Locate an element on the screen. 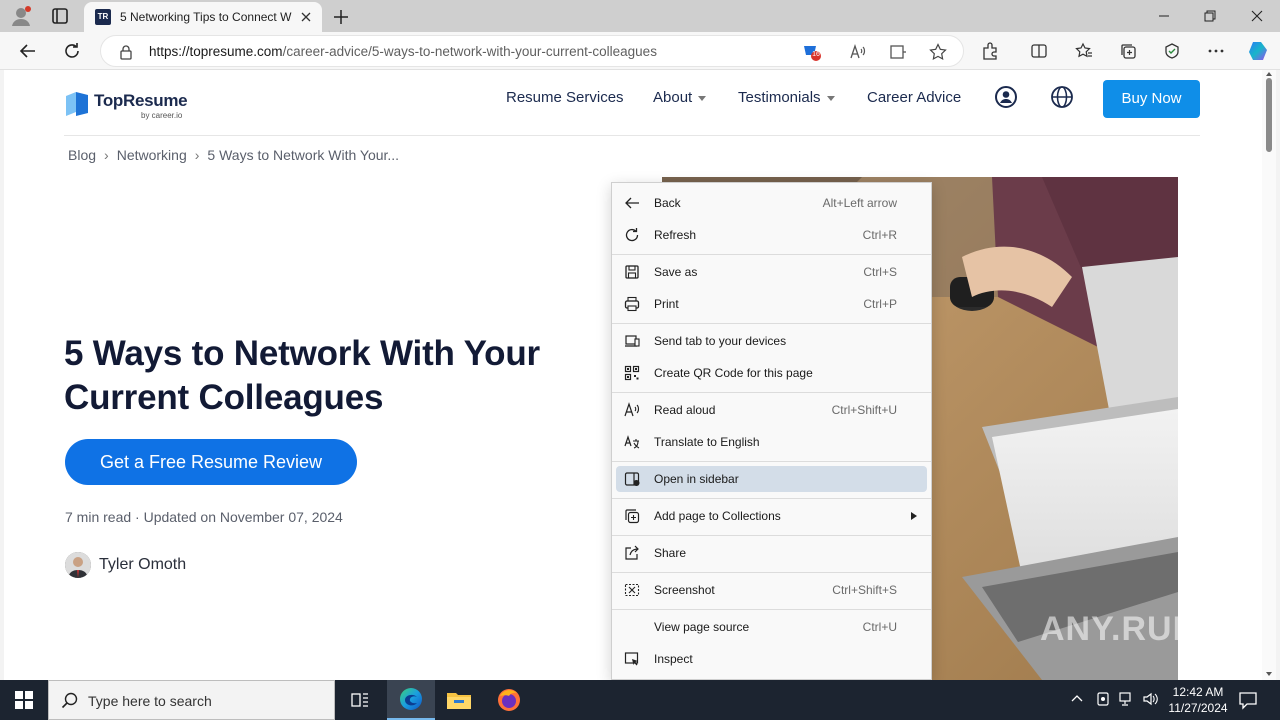  menu-item-refresh: Refresh Ctrl+R is located at coordinates (771, 235).